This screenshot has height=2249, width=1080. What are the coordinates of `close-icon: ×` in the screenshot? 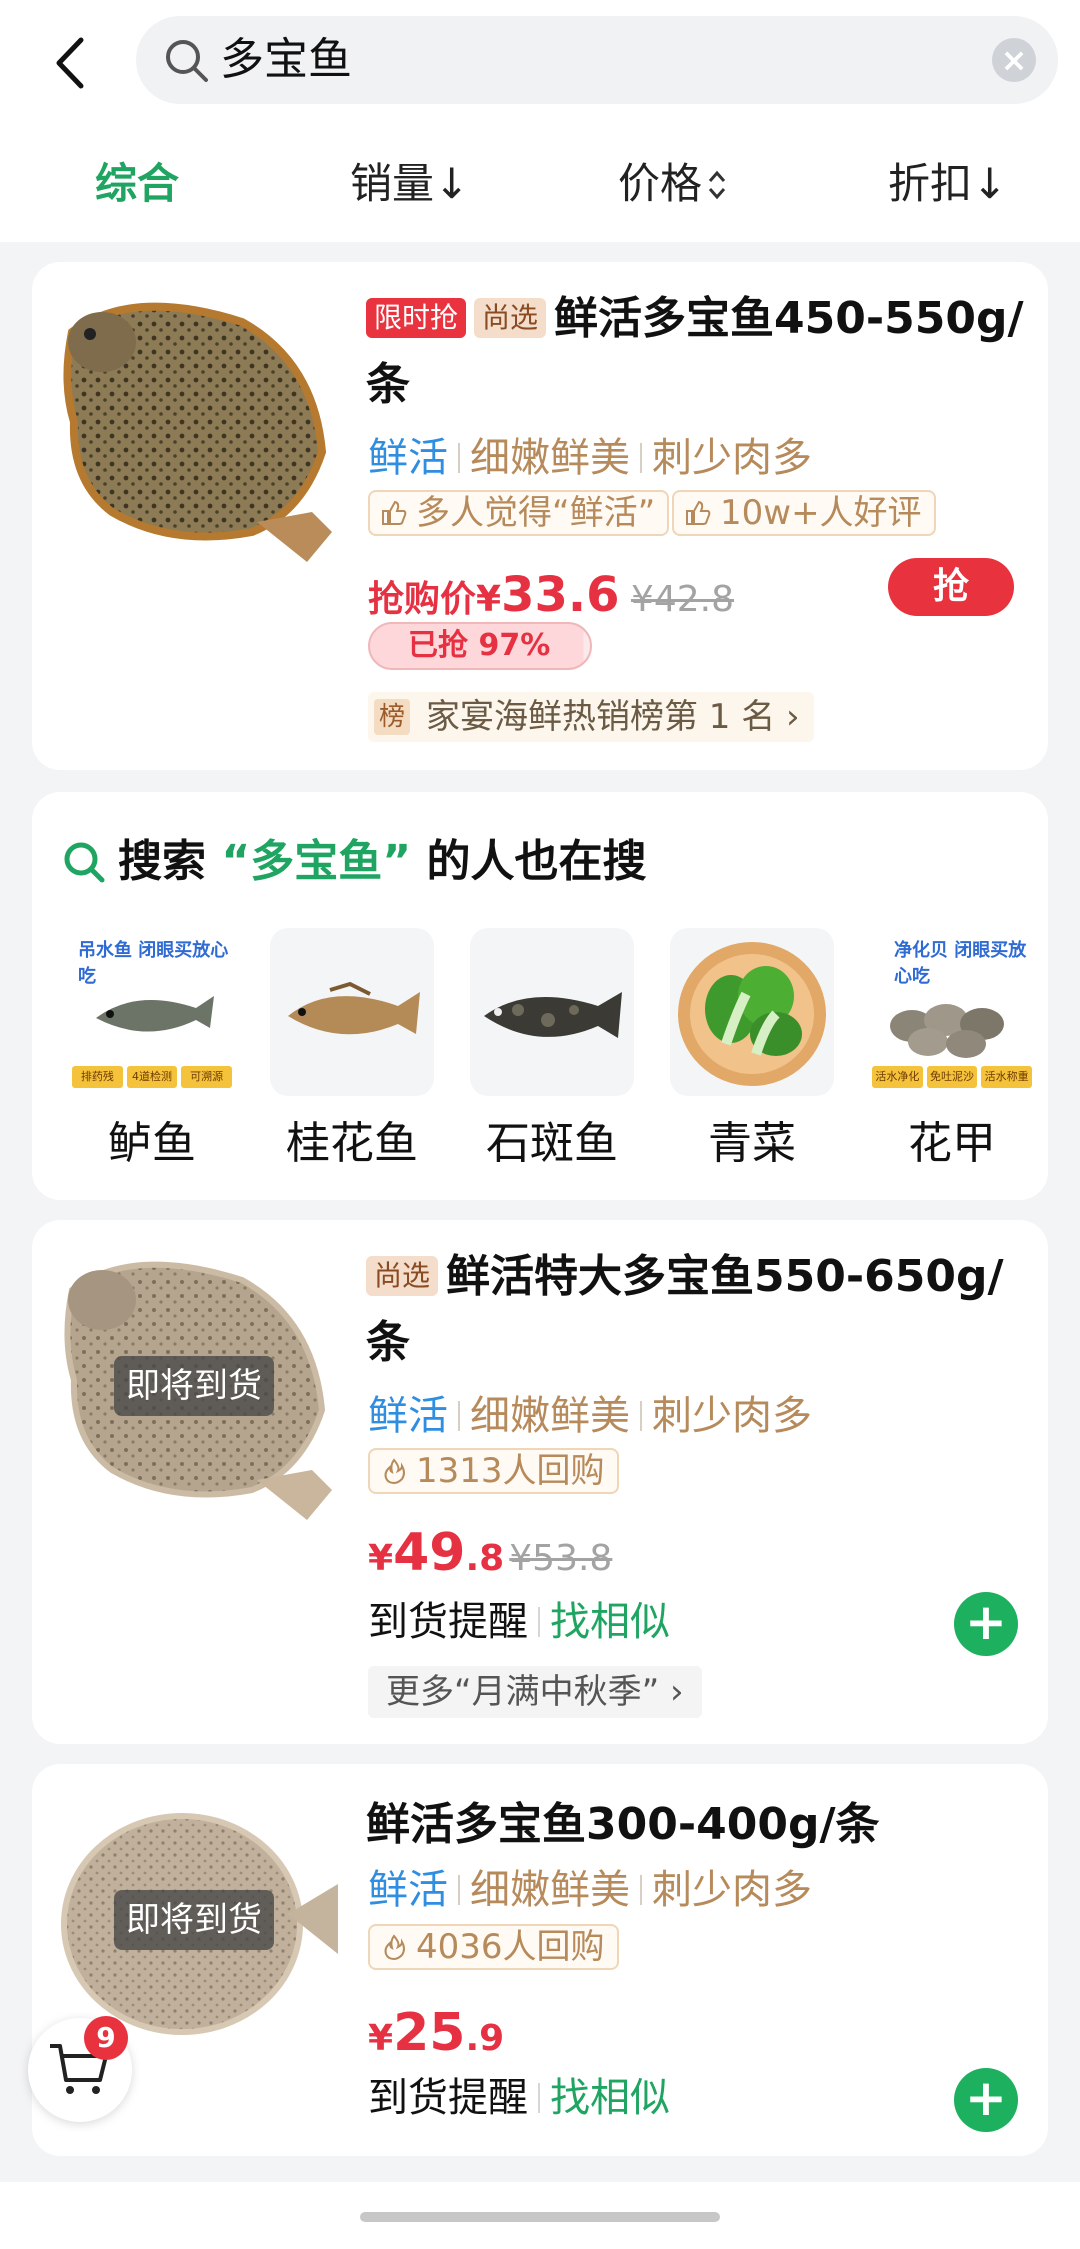 It's located at (1014, 60).